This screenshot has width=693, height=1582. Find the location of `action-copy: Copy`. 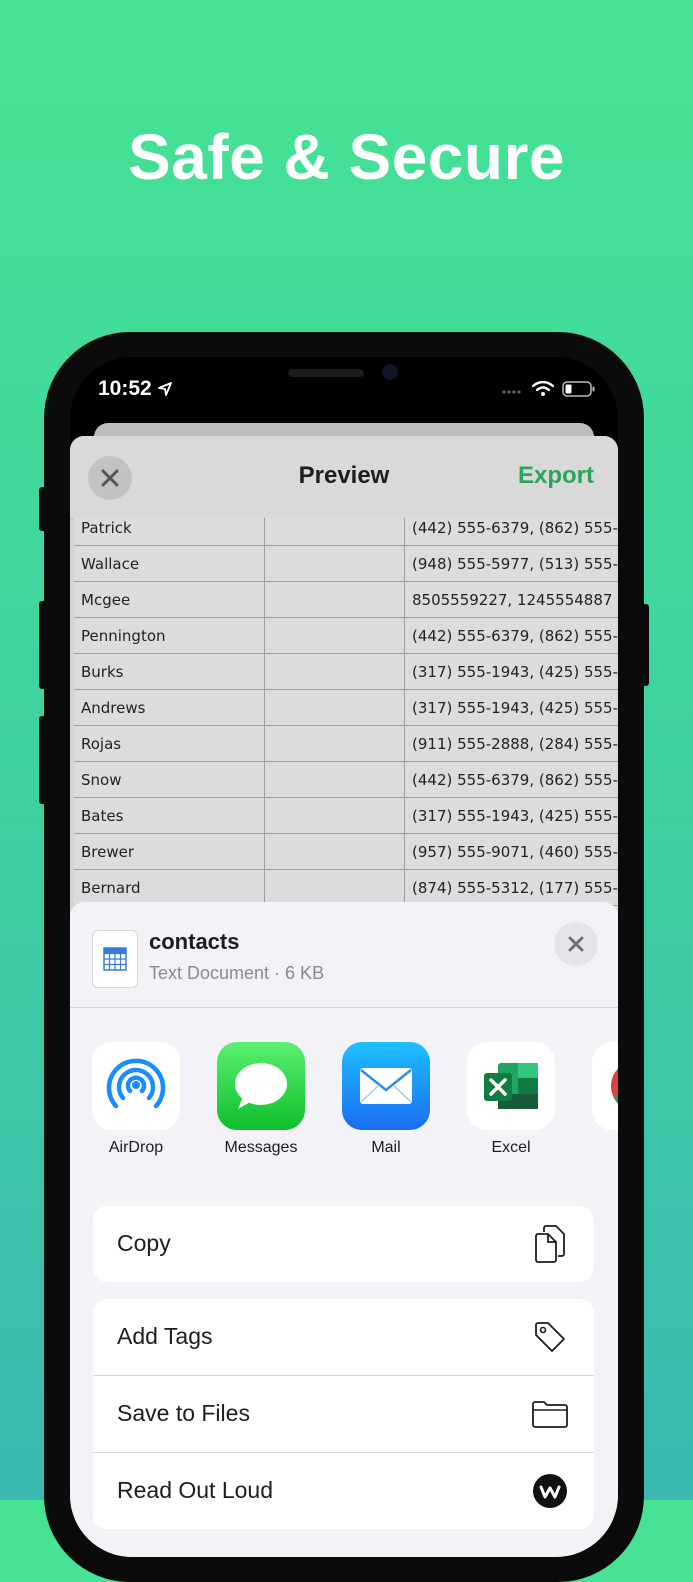

action-copy: Copy is located at coordinates (343, 1244).